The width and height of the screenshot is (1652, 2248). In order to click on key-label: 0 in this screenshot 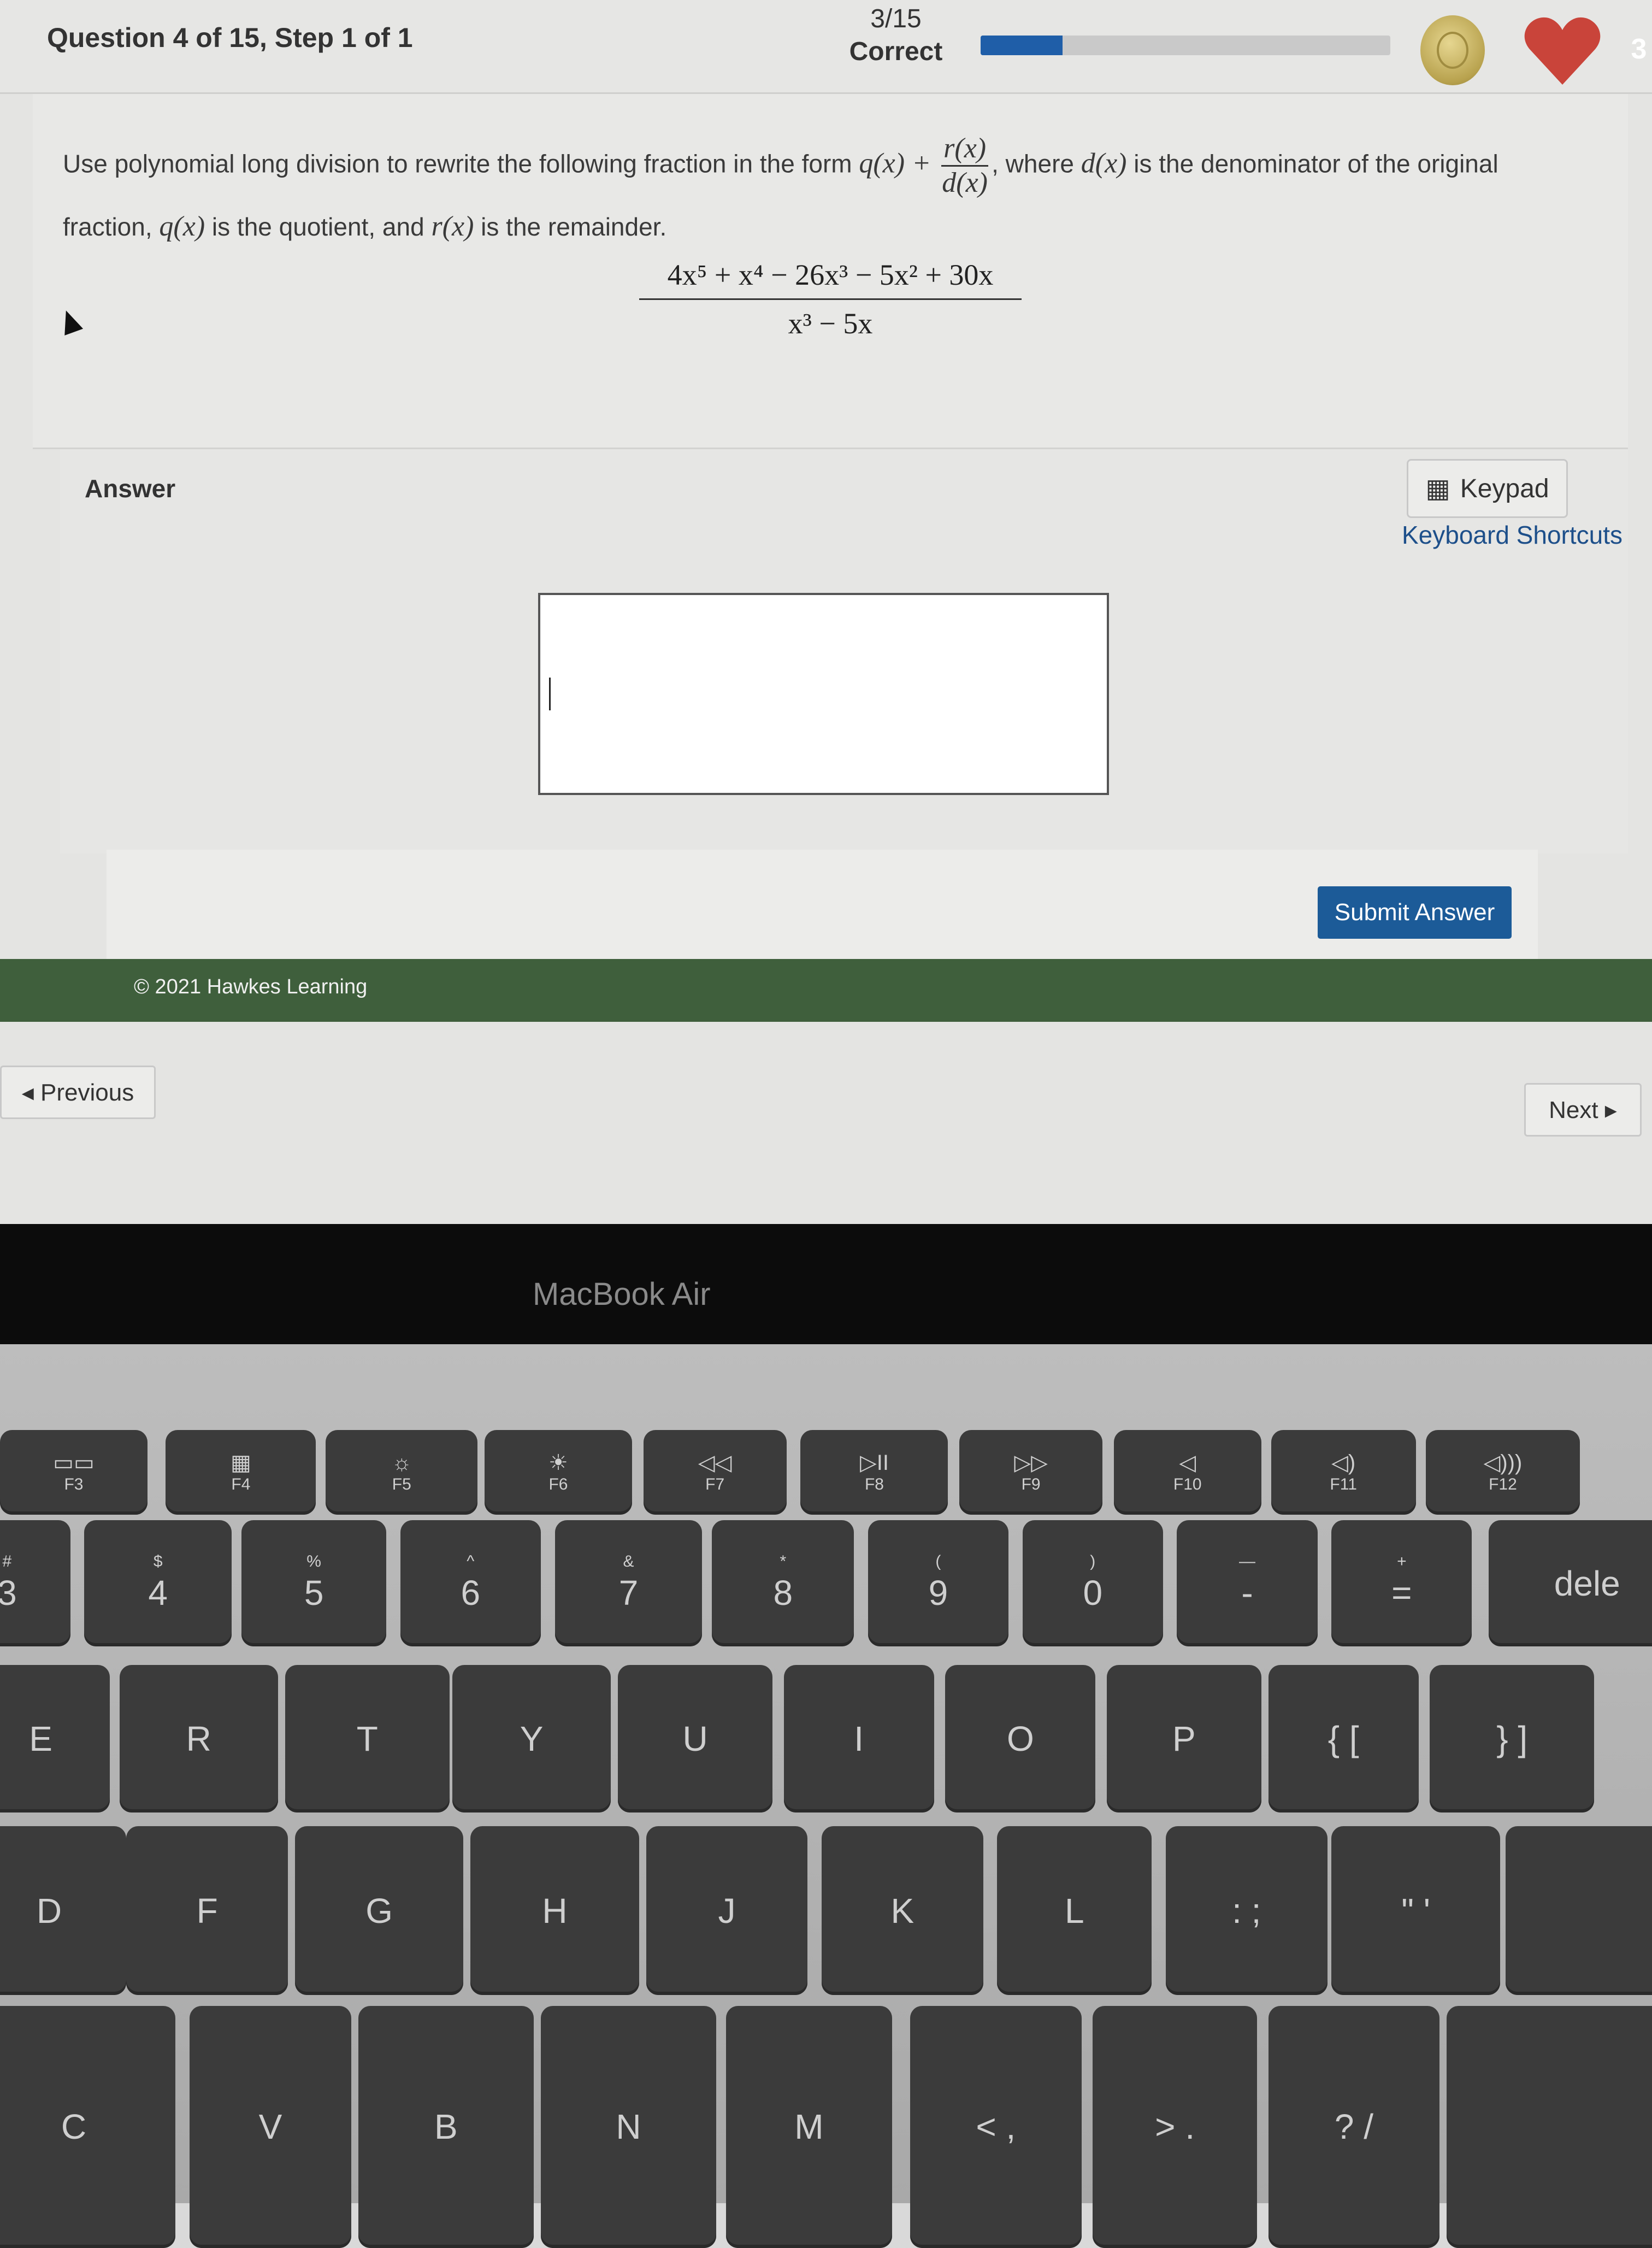, I will do `click(1093, 1593)`.